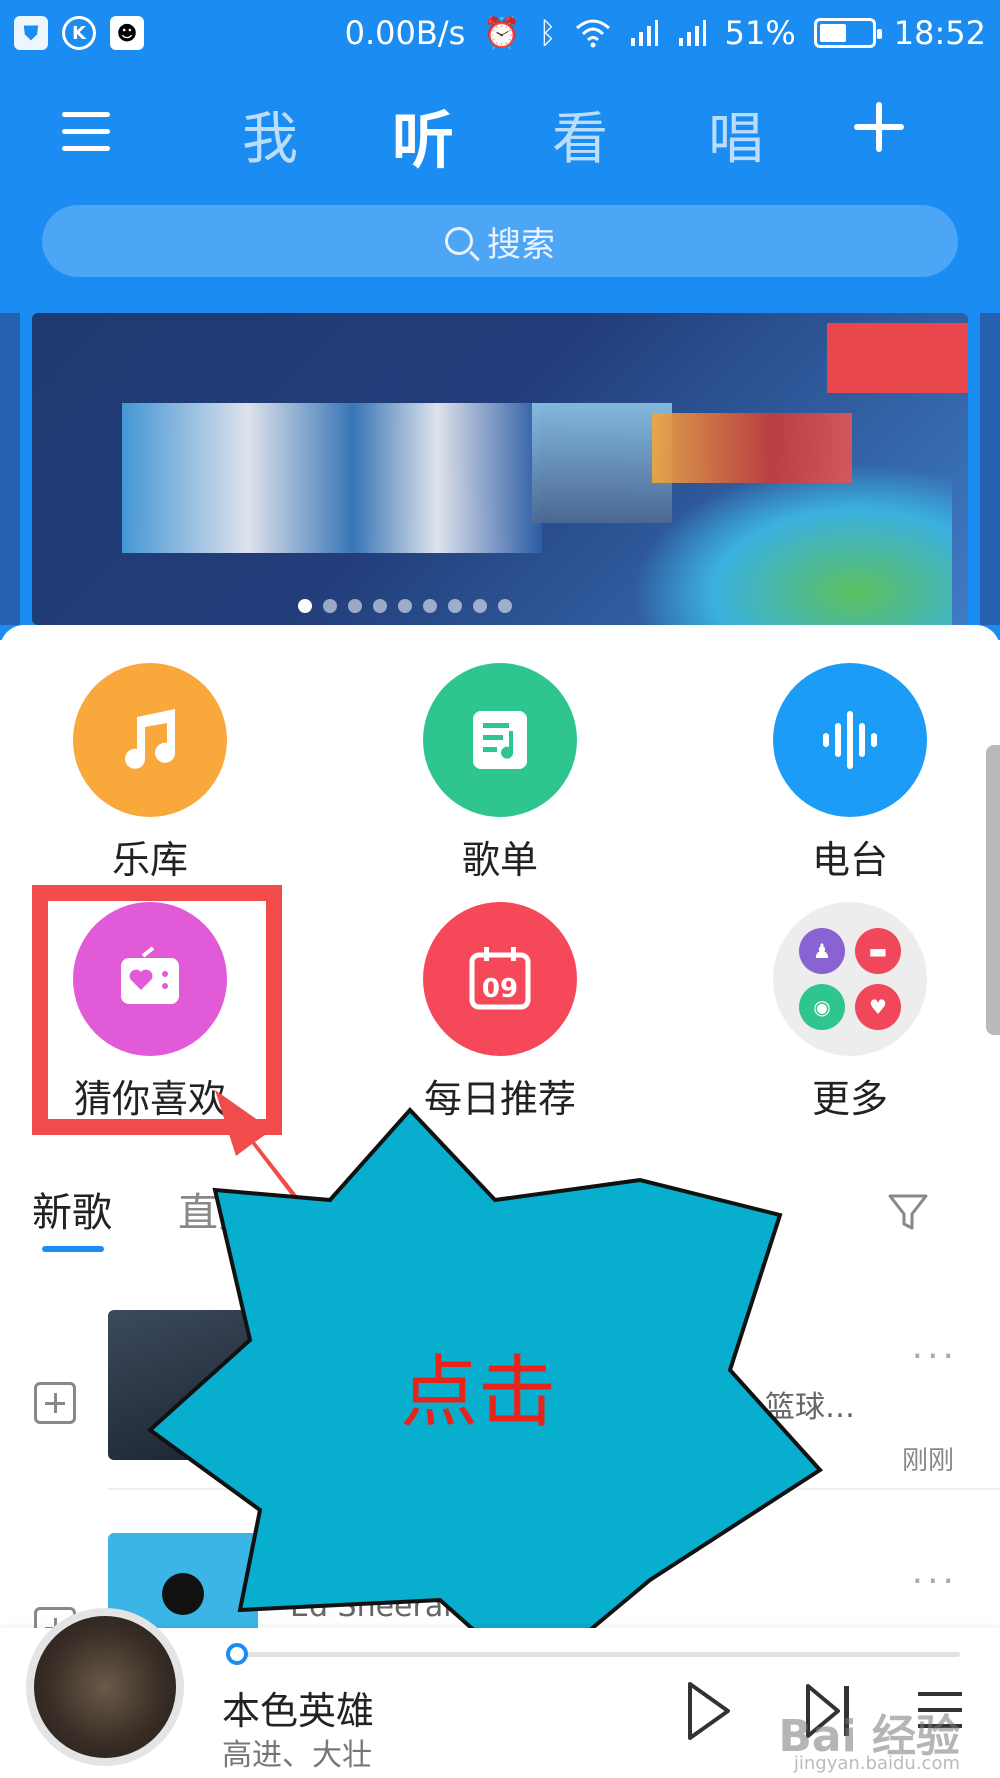 This screenshot has height=1778, width=1000. Describe the element at coordinates (502, 33) in the screenshot. I see `alarm-icon: ⏰` at that location.